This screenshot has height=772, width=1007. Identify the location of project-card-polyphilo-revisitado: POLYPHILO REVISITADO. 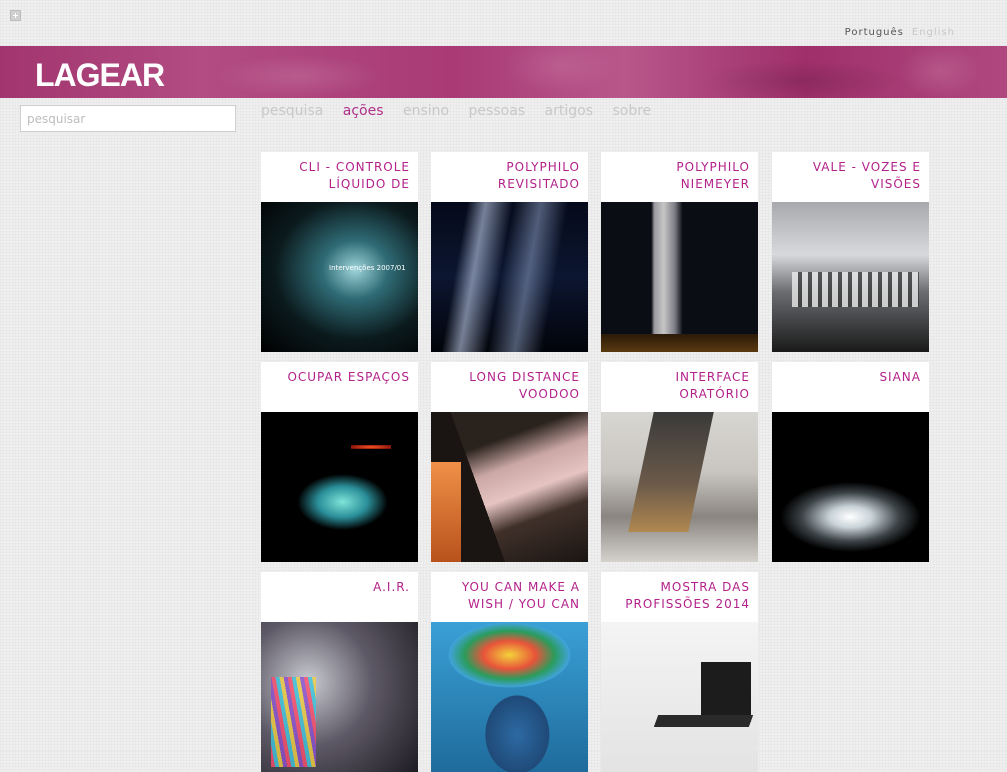
(509, 252).